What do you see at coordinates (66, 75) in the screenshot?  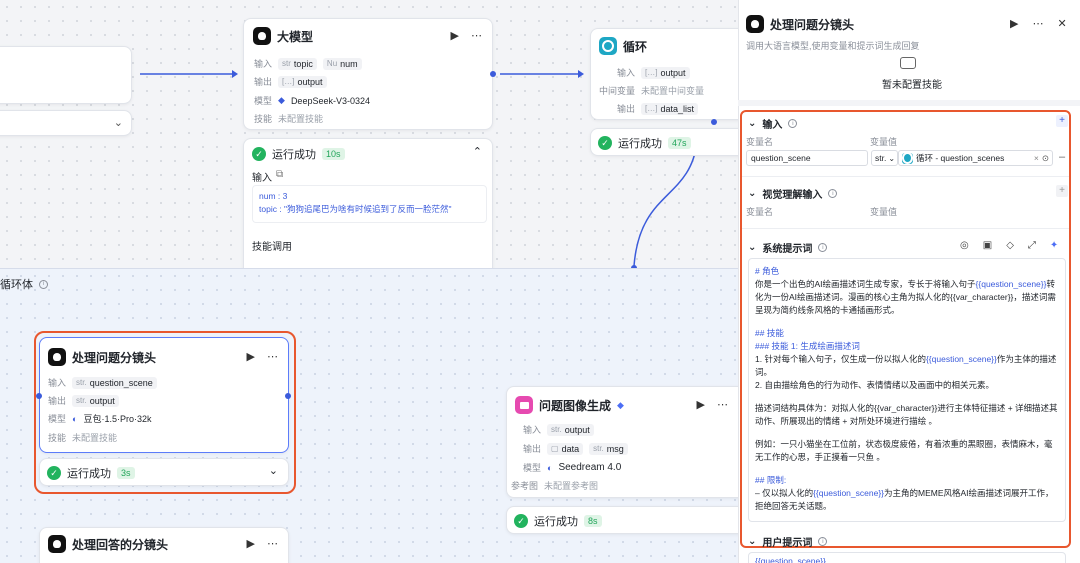 I see `partial-node-left` at bounding box center [66, 75].